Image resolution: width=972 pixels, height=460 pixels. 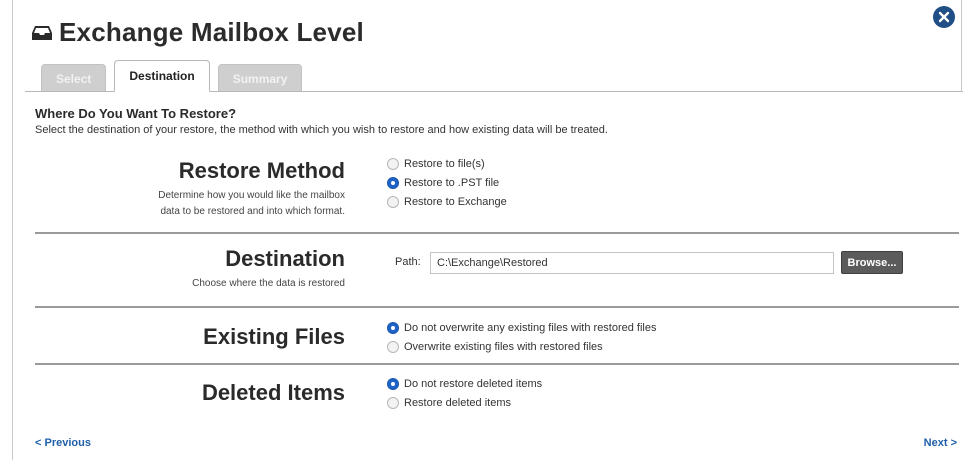 What do you see at coordinates (632, 263) in the screenshot?
I see `path-input` at bounding box center [632, 263].